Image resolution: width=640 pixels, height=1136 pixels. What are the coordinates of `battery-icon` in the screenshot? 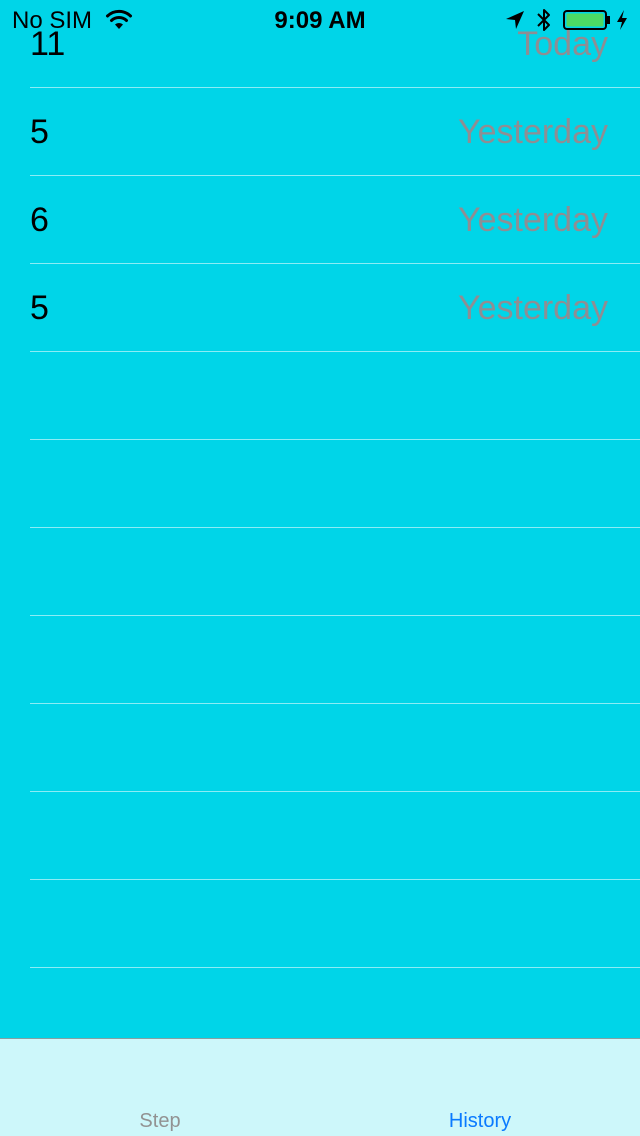 It's located at (586, 20).